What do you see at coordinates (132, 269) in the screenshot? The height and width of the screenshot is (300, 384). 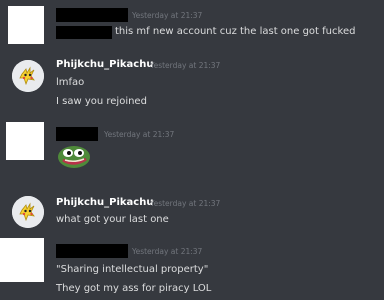 I see `message-text: "Sharing intellectual property"` at bounding box center [132, 269].